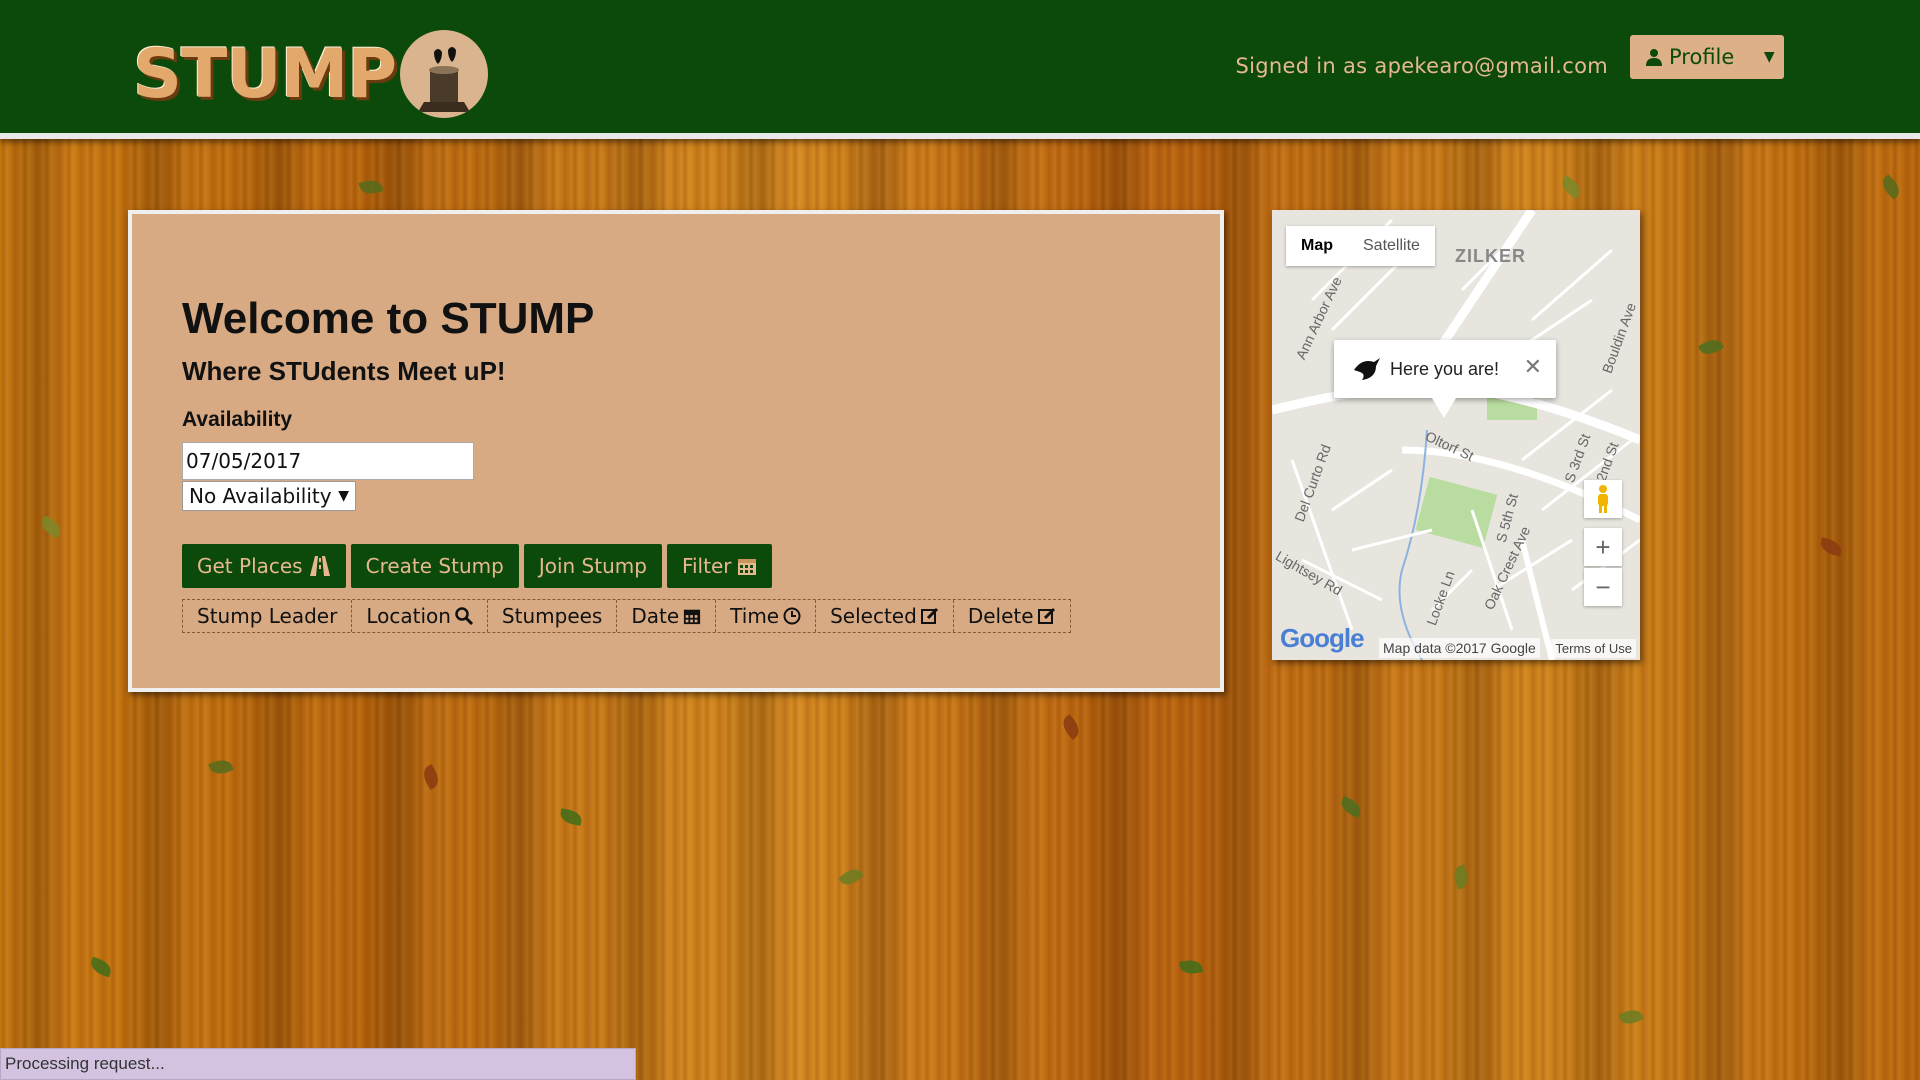 This screenshot has width=1920, height=1080. What do you see at coordinates (1444, 408) in the screenshot?
I see `info-window-pointer` at bounding box center [1444, 408].